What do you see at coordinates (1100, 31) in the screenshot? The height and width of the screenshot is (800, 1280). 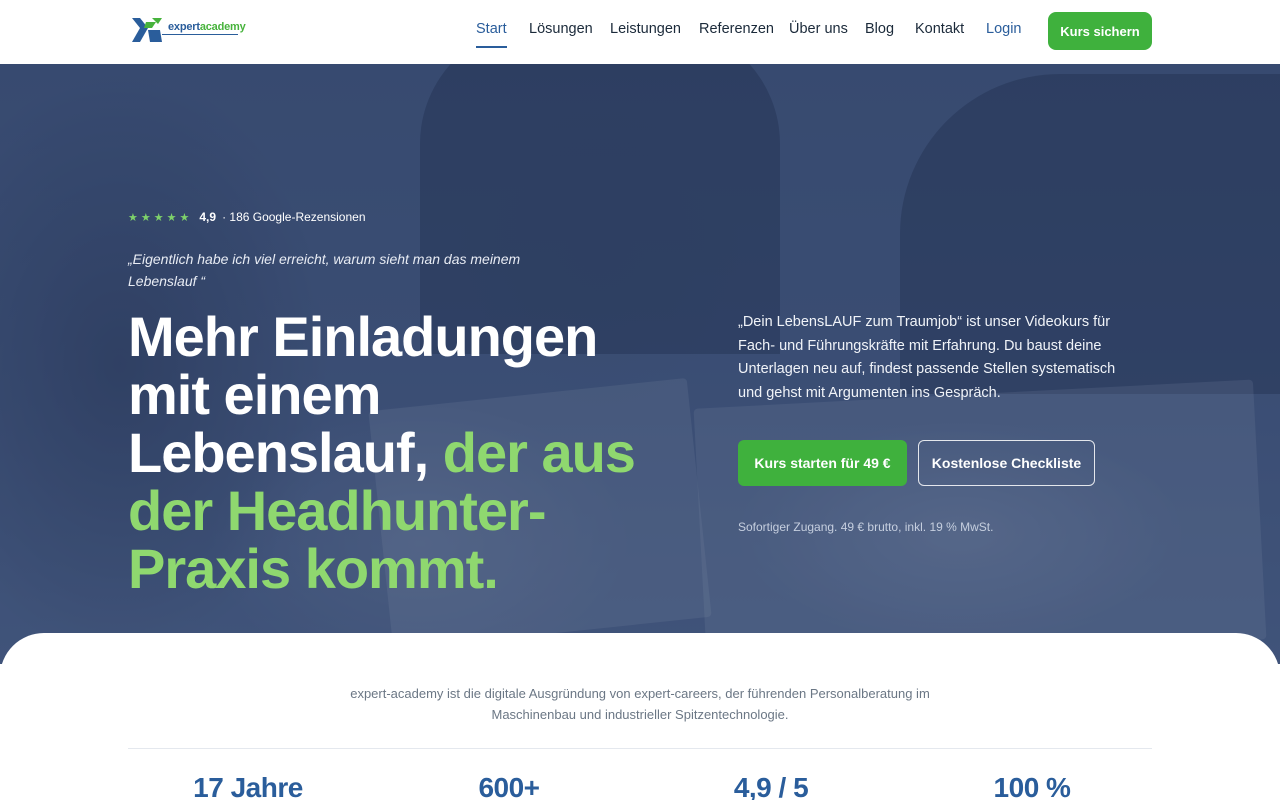 I see `kurs-sichern-button: Kurs sichern` at bounding box center [1100, 31].